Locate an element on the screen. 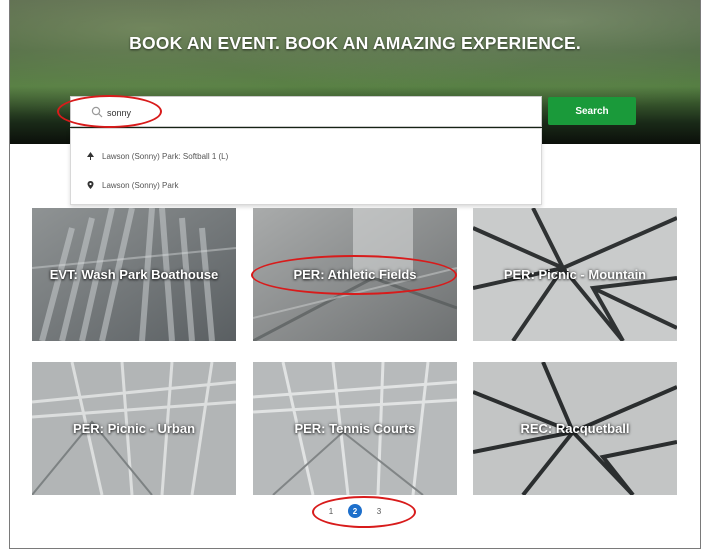 This screenshot has width=713, height=551. facility-tile: REC: Racquetball is located at coordinates (575, 428).